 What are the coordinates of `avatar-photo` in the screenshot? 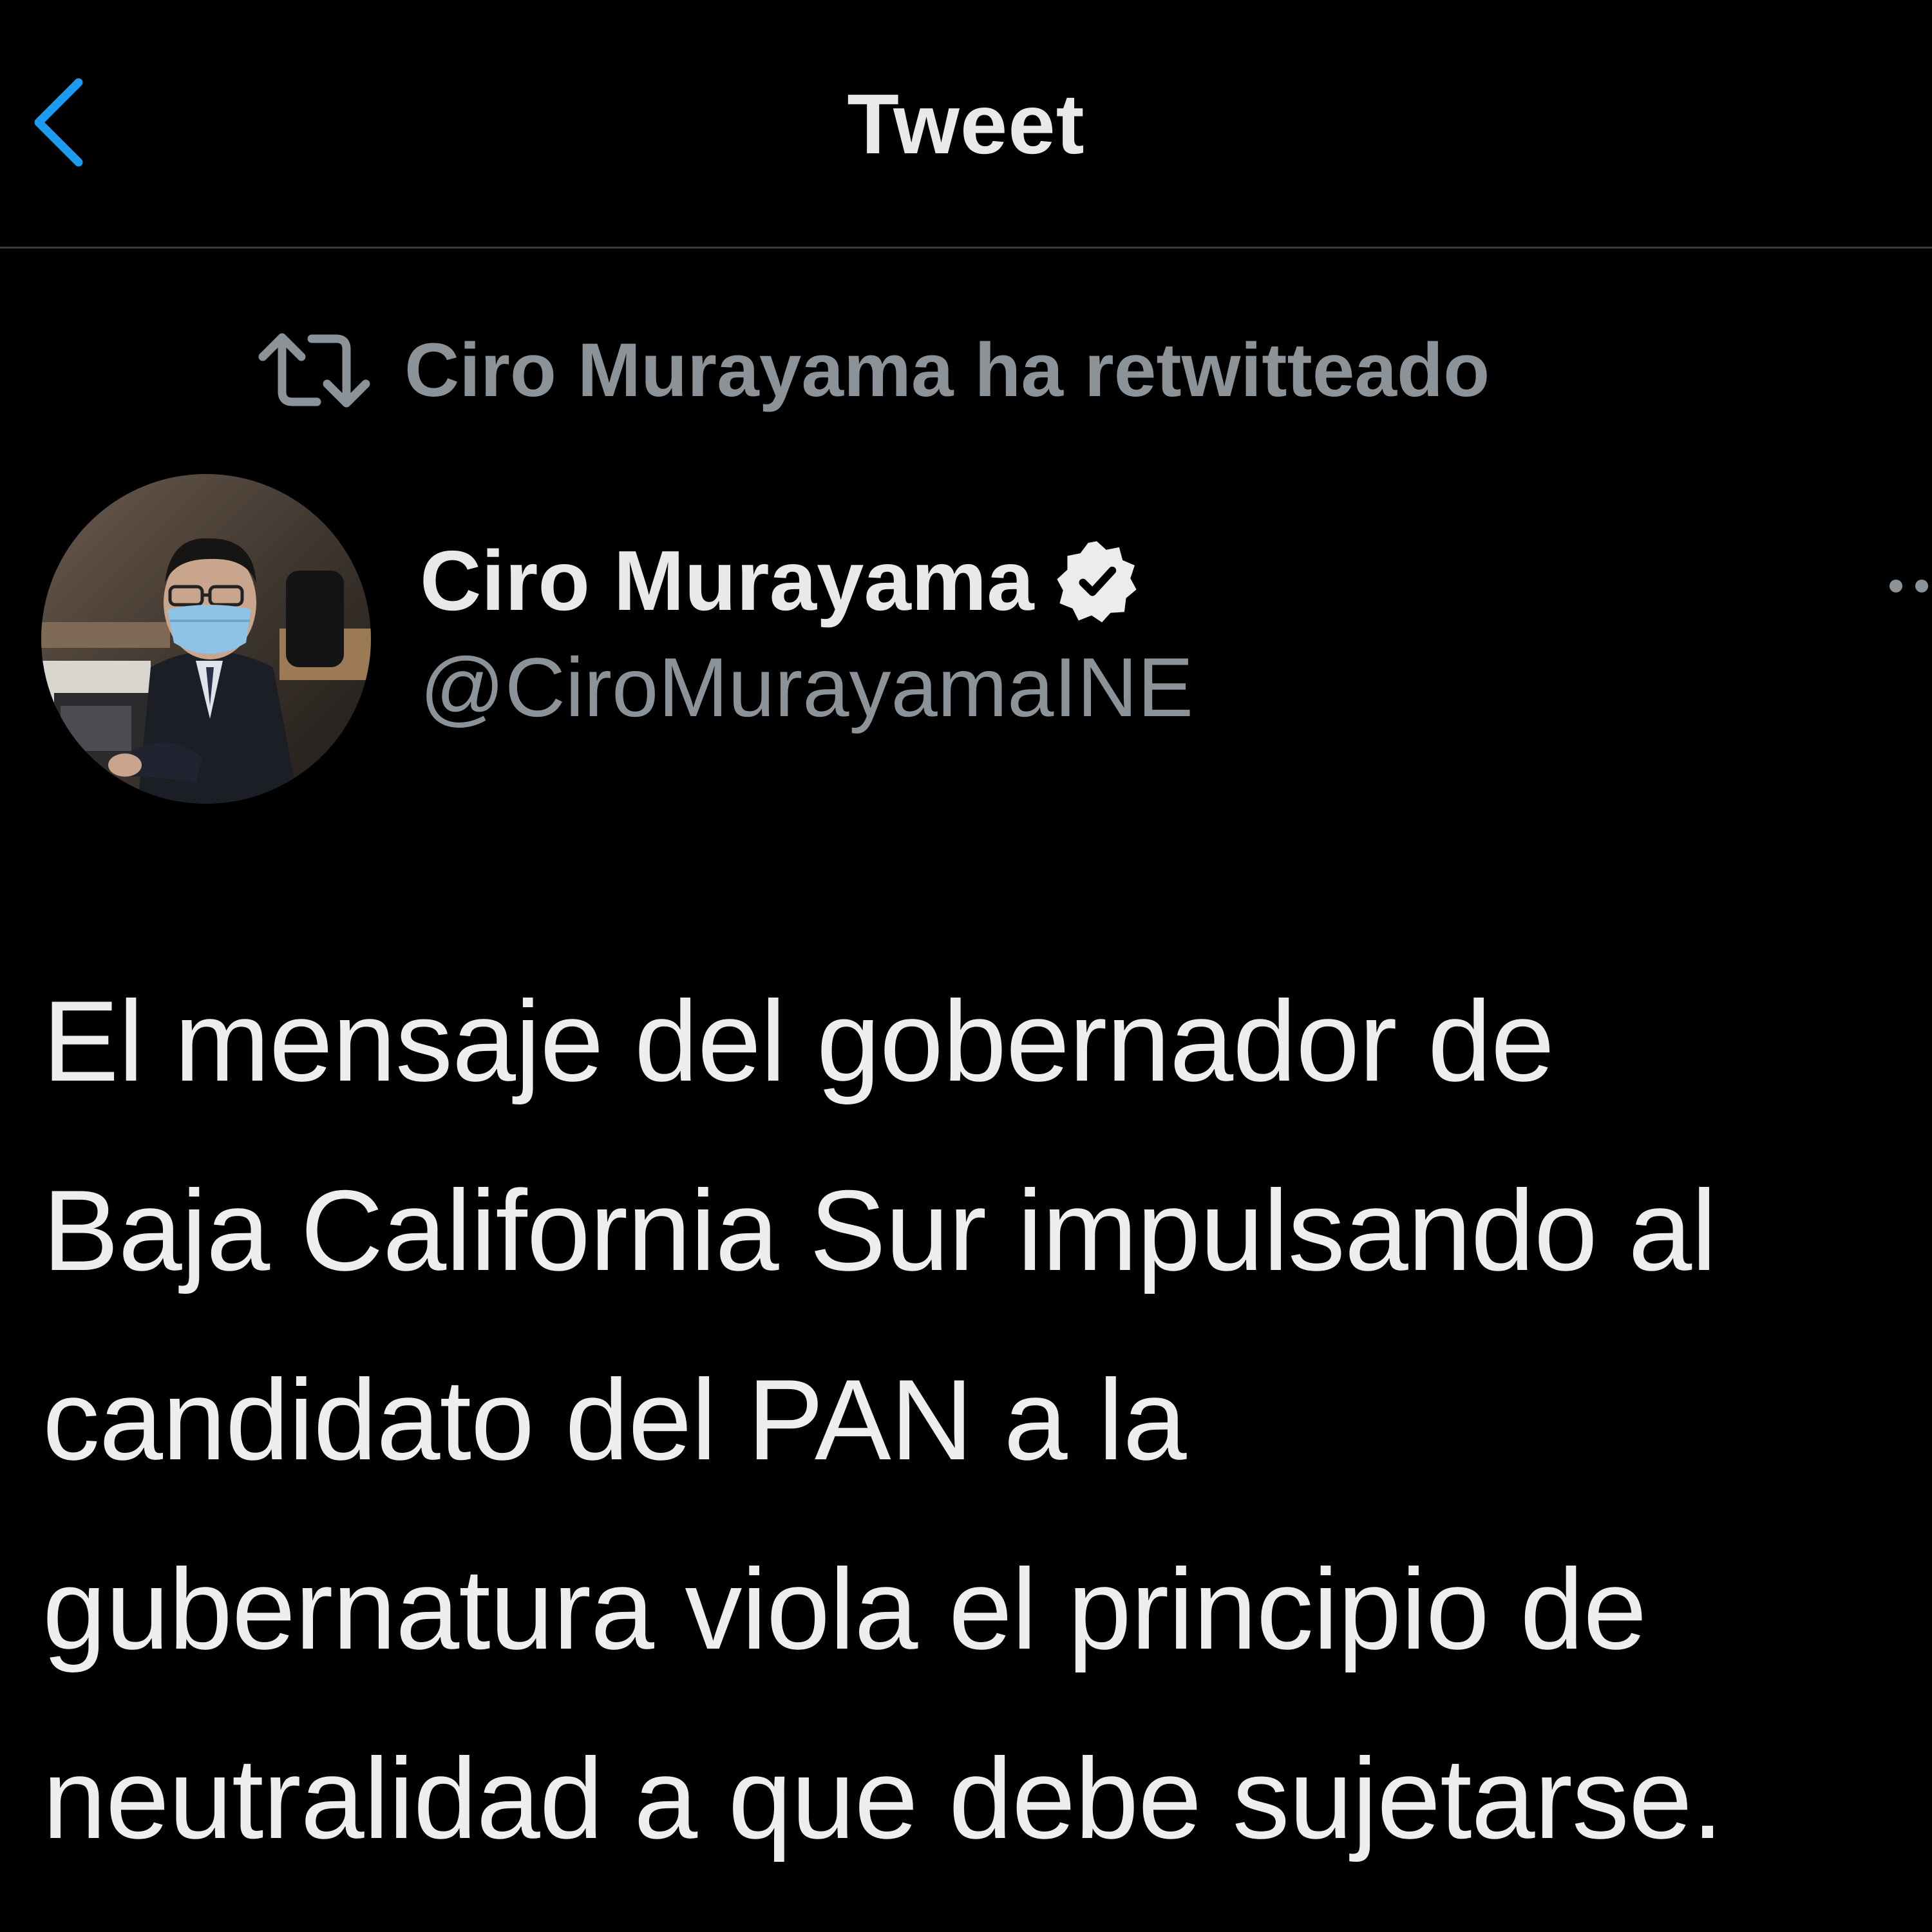 It's located at (206, 639).